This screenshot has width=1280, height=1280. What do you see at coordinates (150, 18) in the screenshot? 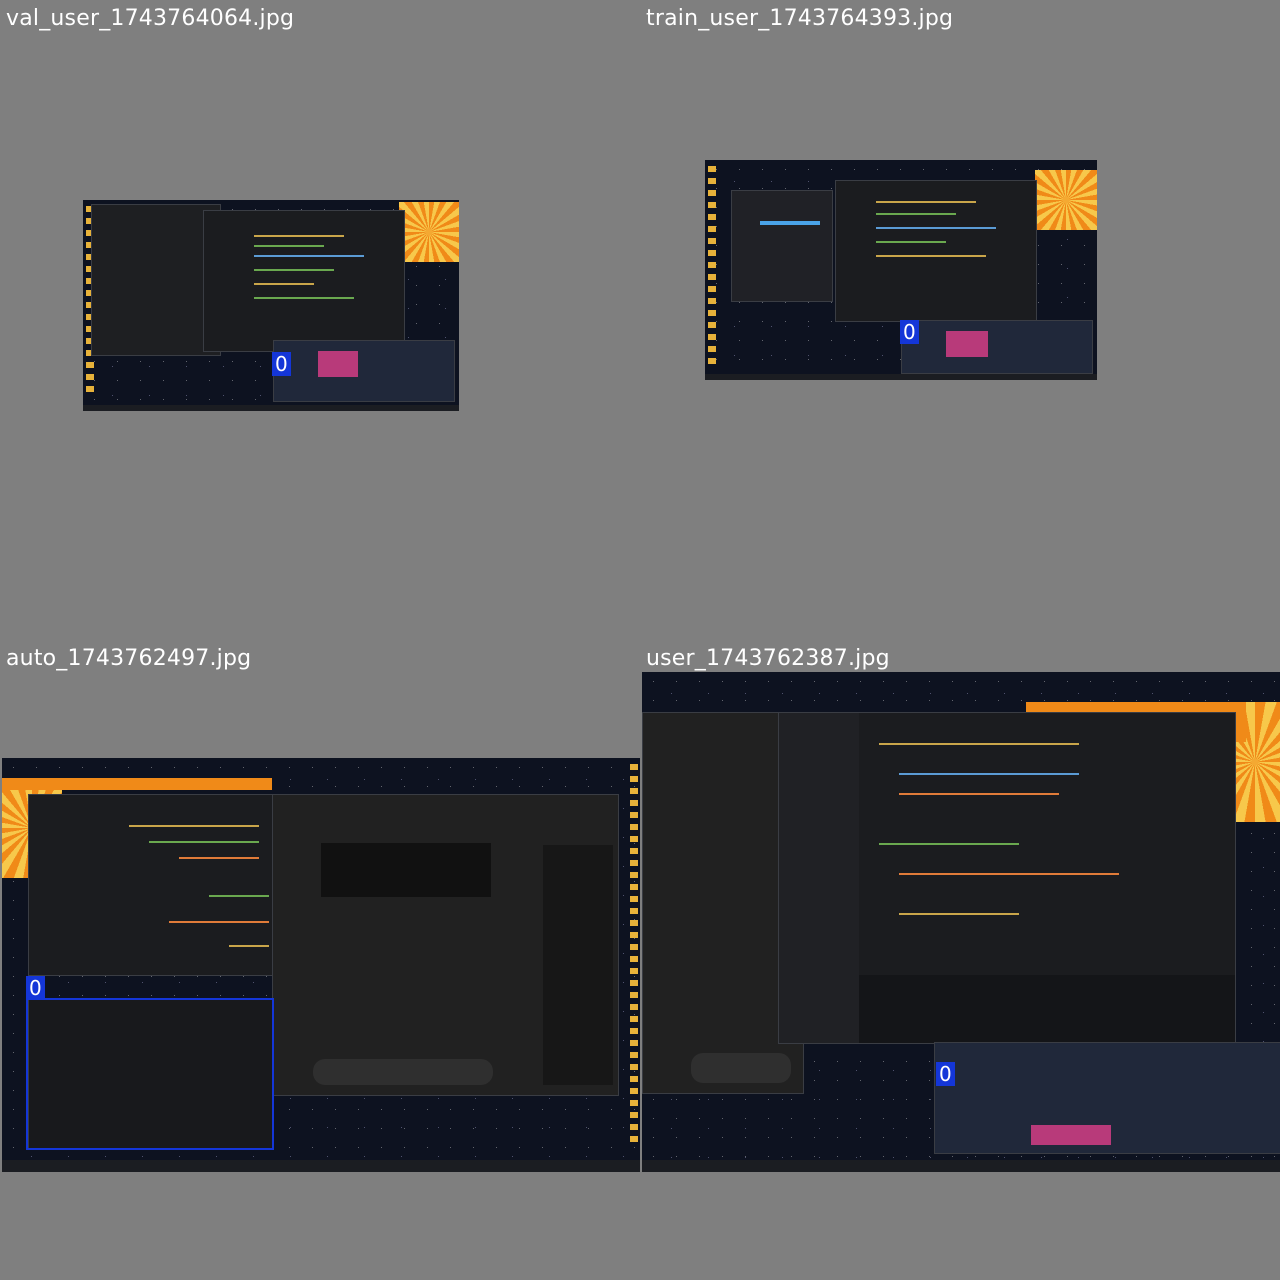
I see `tile-caption: val_user_1743764064.jpg` at bounding box center [150, 18].